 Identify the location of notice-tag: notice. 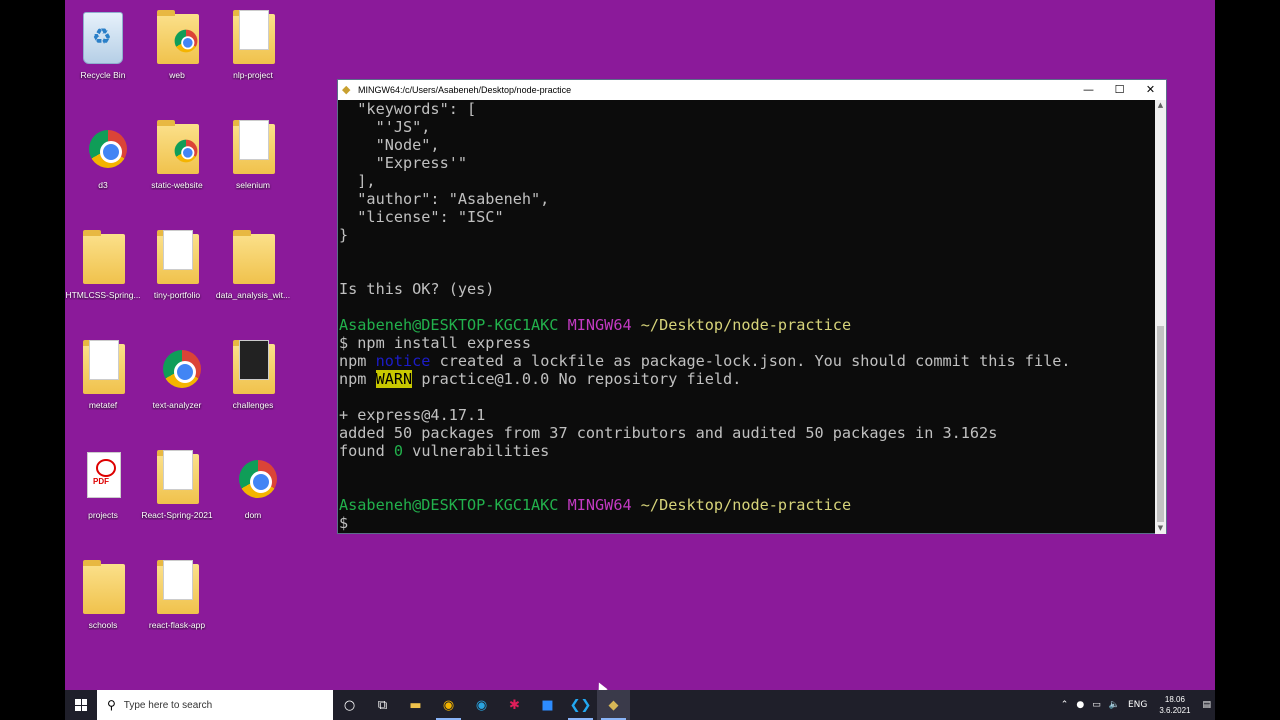
(403, 361).